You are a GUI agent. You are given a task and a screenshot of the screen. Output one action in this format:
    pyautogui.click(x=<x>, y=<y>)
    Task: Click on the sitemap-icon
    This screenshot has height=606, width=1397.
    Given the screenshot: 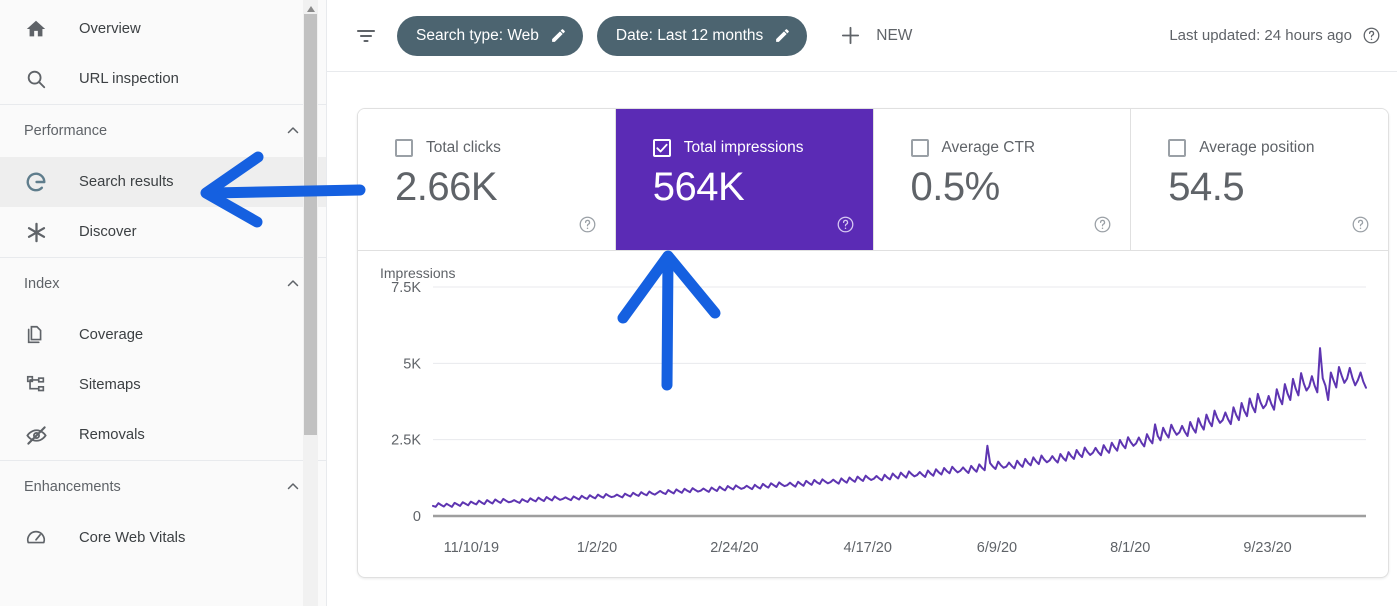 What is the action you would take?
    pyautogui.click(x=36, y=385)
    